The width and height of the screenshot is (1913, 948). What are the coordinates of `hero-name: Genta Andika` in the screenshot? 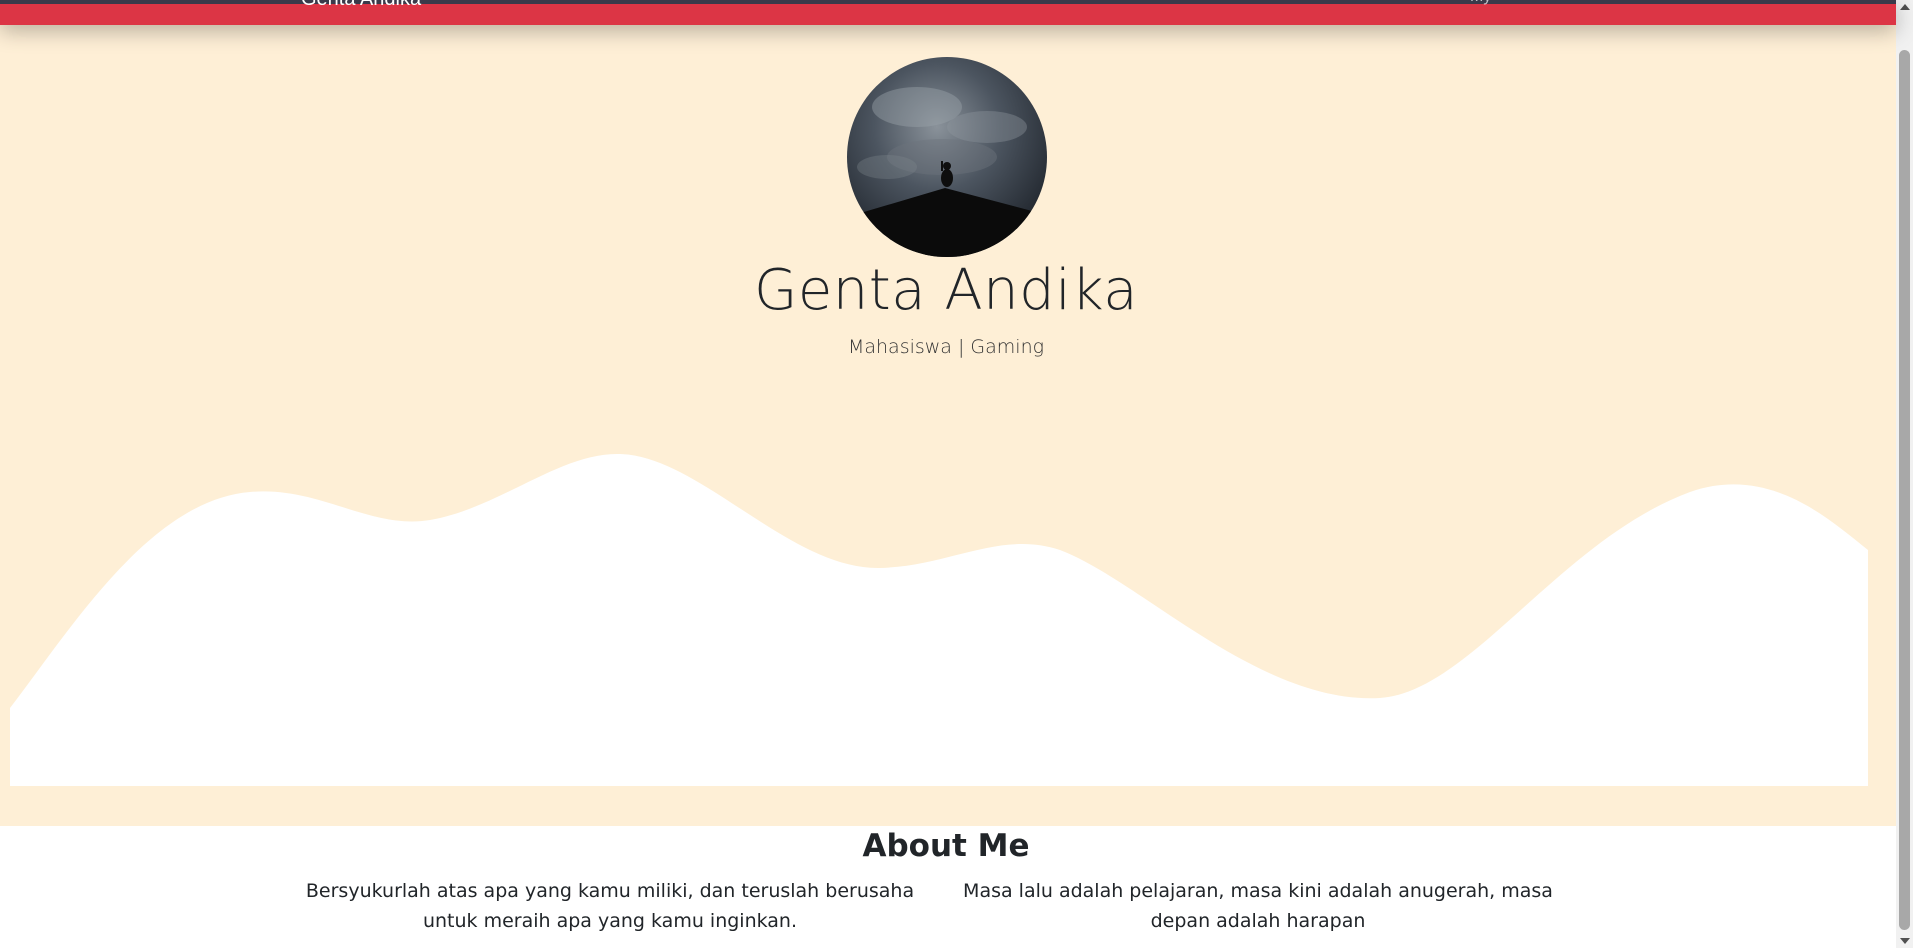 It's located at (946, 290).